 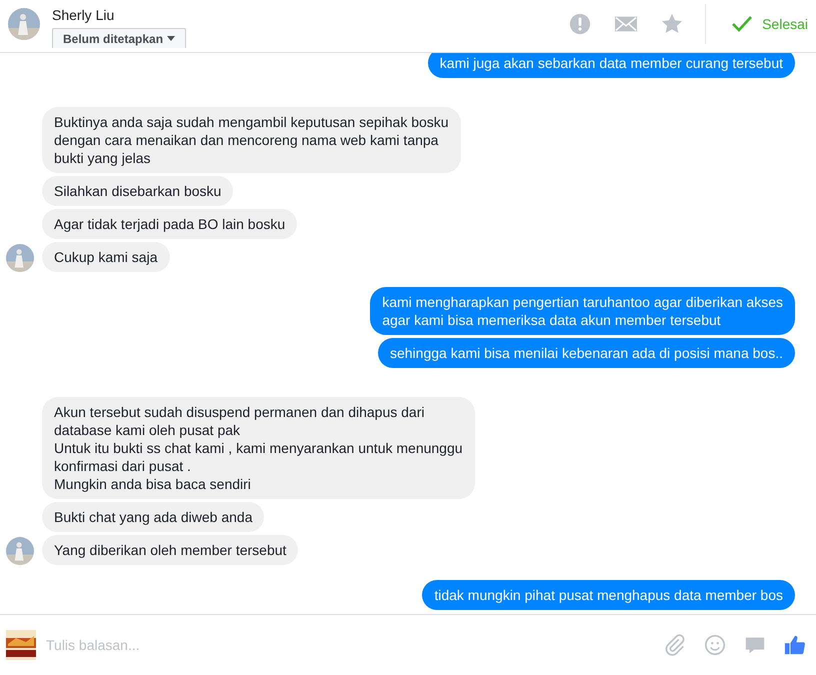 What do you see at coordinates (84, 15) in the screenshot?
I see `contact-name: Sherly Liu` at bounding box center [84, 15].